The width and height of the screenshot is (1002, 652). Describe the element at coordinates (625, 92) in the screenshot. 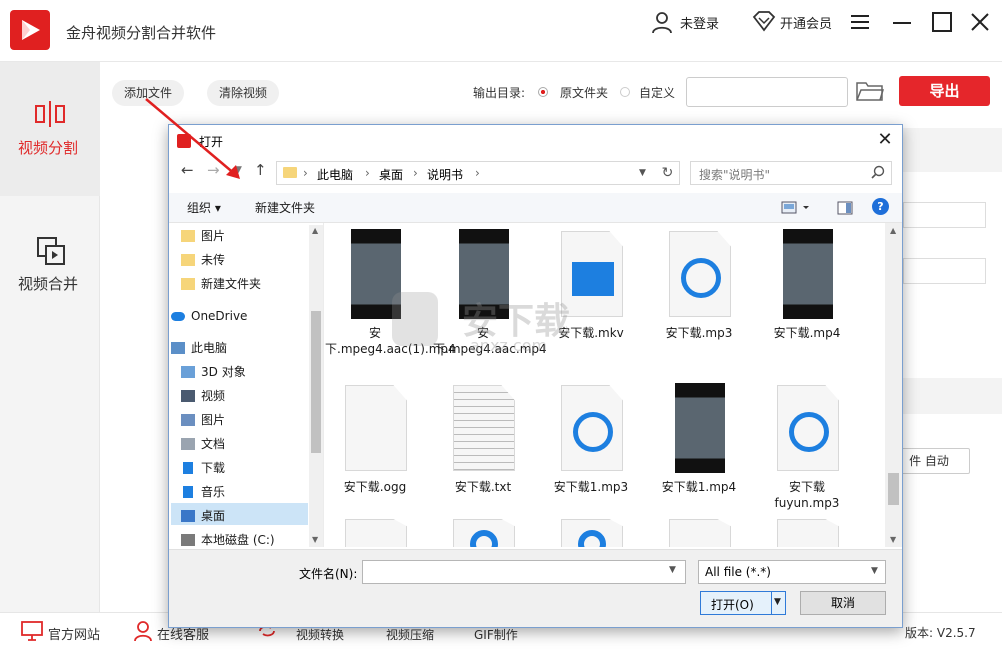

I see `radio-custom` at that location.